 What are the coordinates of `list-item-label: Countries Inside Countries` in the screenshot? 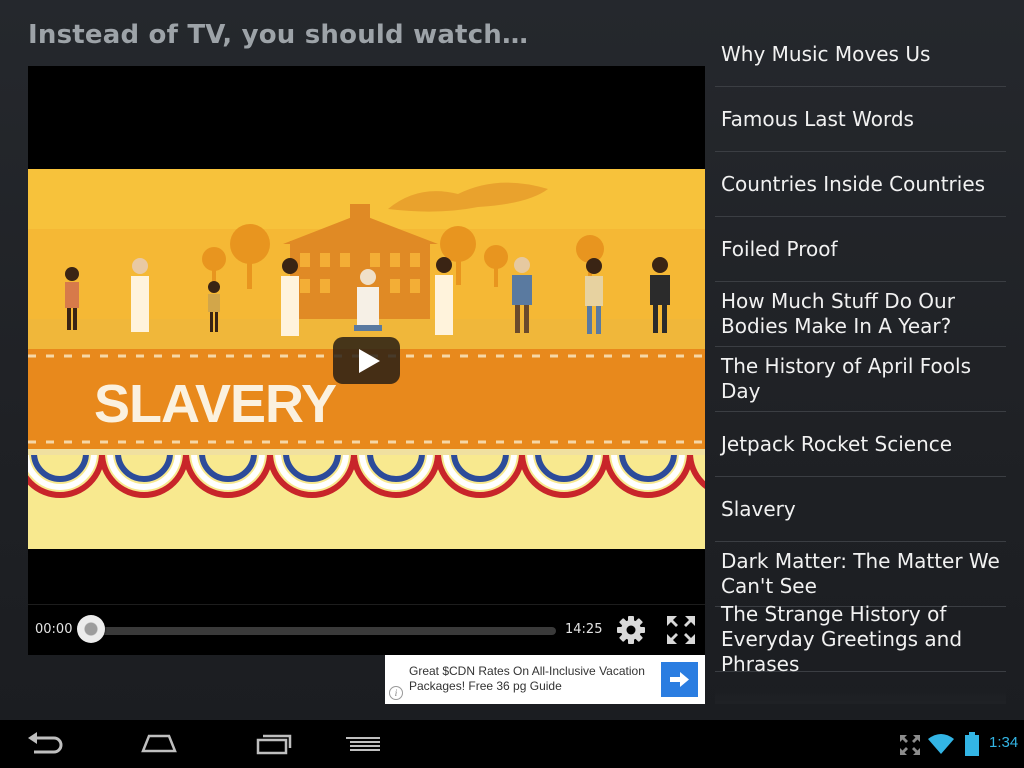 It's located at (853, 183).